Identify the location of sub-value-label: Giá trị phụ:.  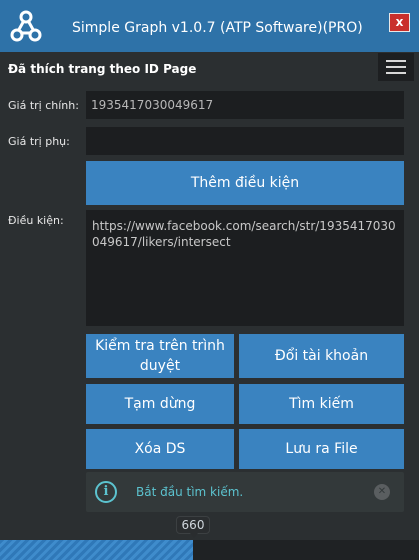
(39, 141).